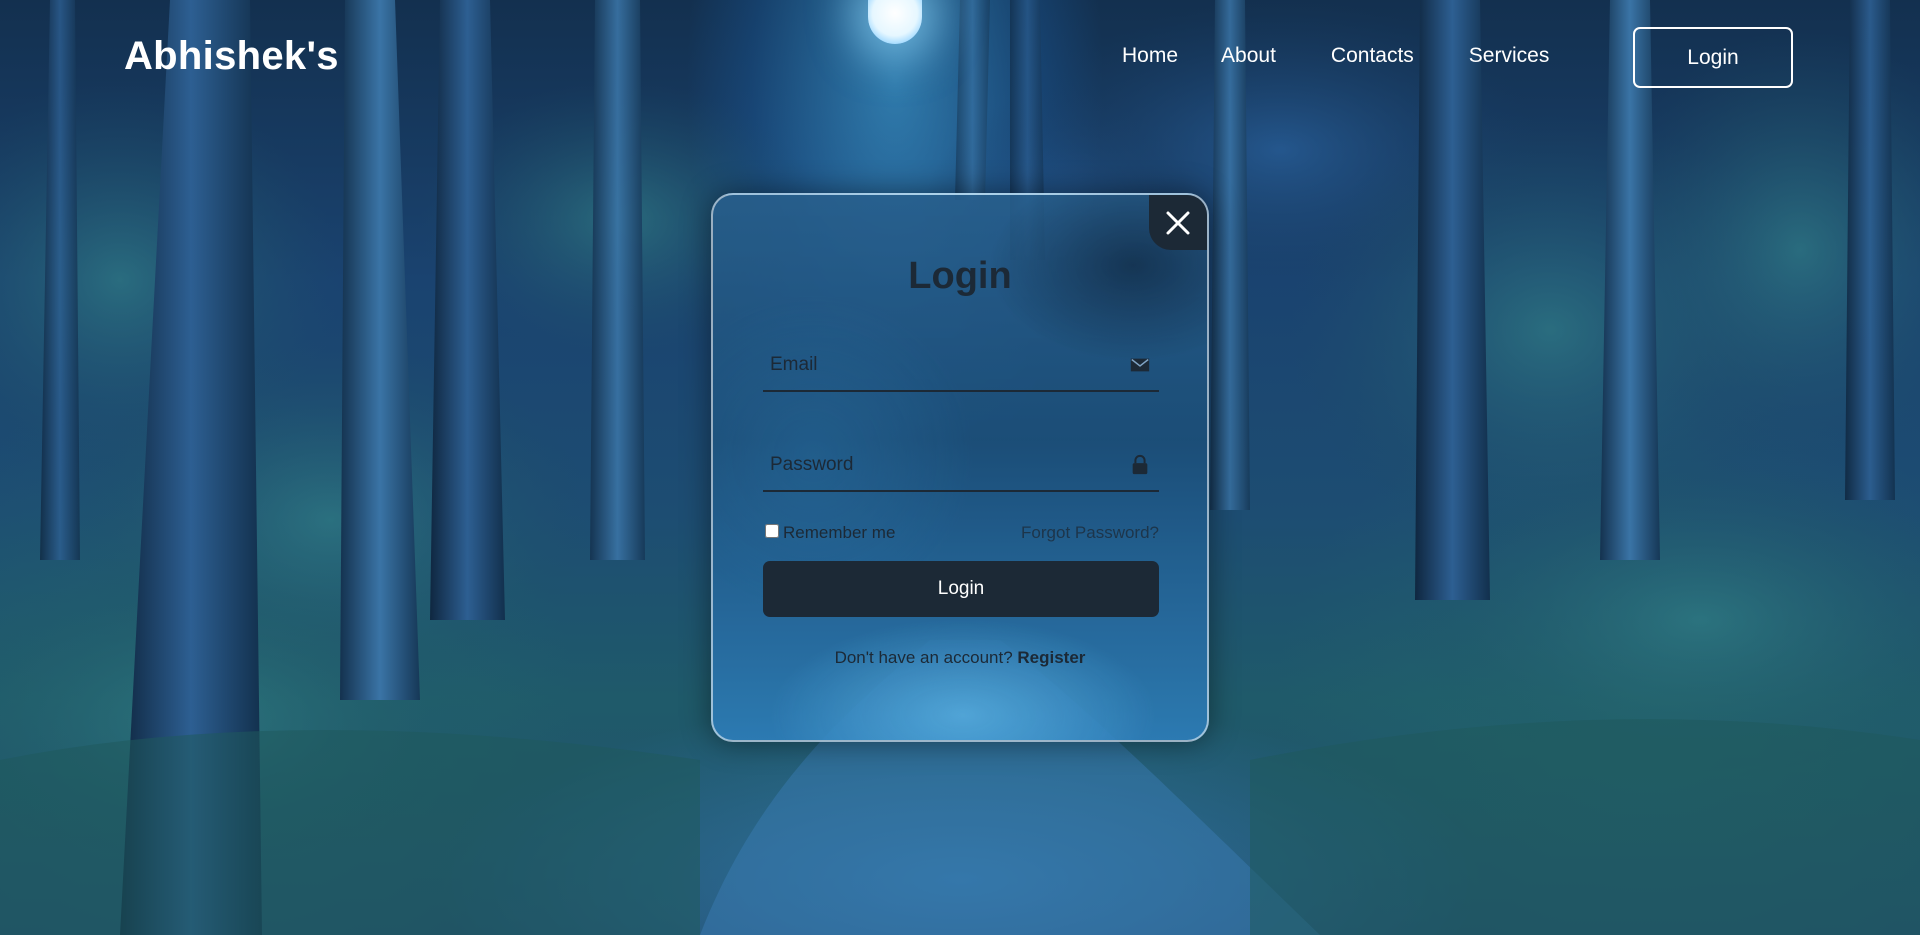 This screenshot has height=935, width=1920. I want to click on remember-label: Remember me, so click(839, 532).